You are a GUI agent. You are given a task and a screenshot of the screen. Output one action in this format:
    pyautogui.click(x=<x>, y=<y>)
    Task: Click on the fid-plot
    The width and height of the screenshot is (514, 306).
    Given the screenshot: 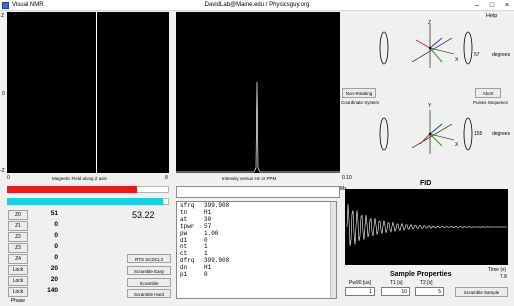 What is the action you would take?
    pyautogui.click(x=426, y=227)
    